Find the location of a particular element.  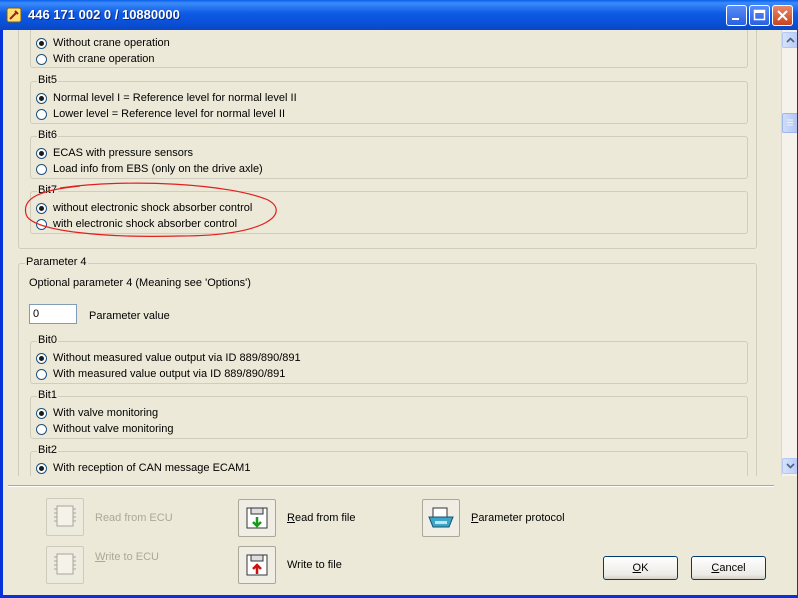

floppy-read-icon is located at coordinates (257, 518).